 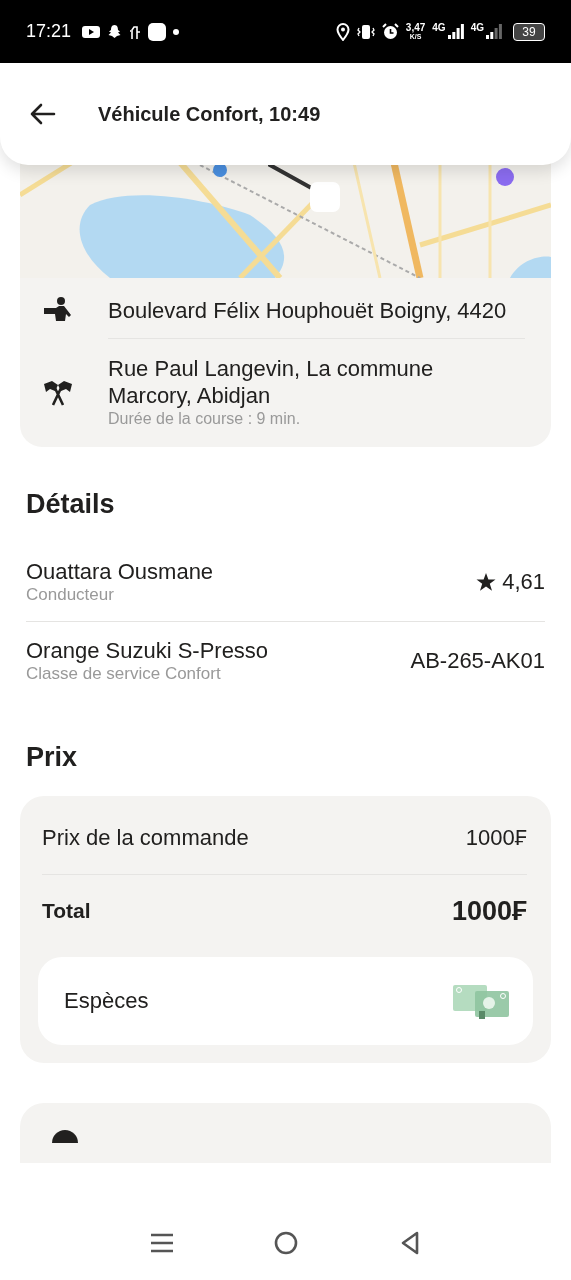 I want to click on screen-title: Véhicule Confort, 10:49, so click(x=209, y=114).